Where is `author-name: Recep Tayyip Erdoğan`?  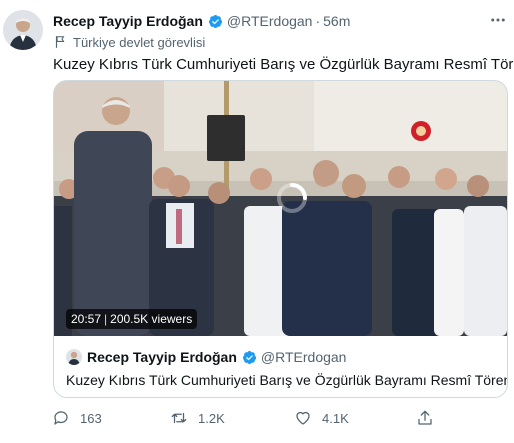
author-name: Recep Tayyip Erdoğan is located at coordinates (128, 21).